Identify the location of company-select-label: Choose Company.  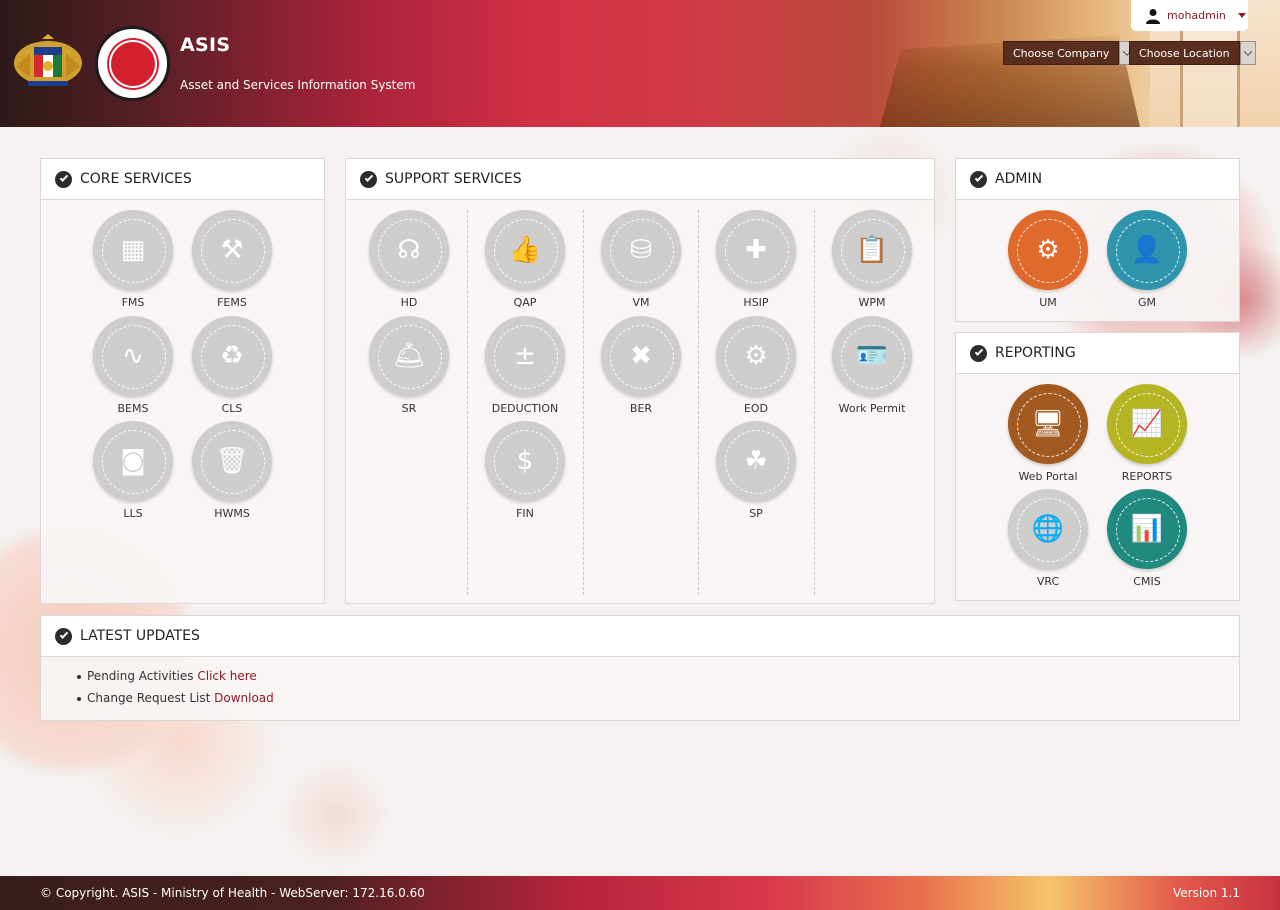
(1061, 53).